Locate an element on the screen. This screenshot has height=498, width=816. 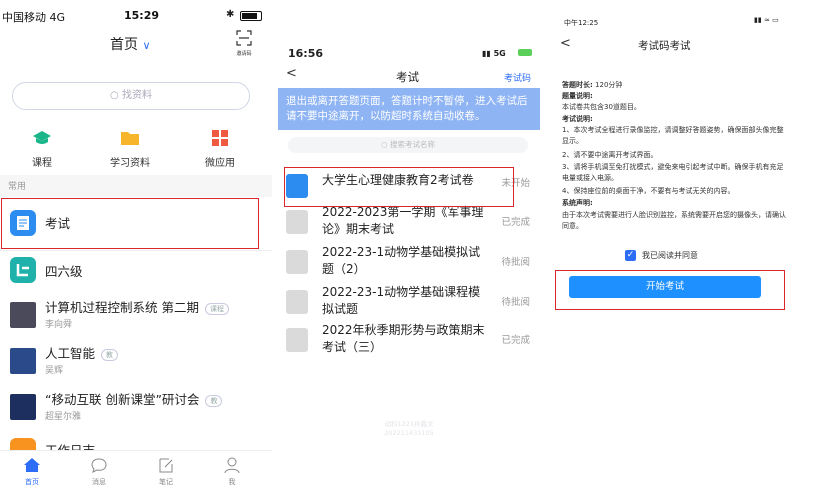
list-item-course-3: “移动互联 创新课堂”研讨会教 超星尔雅 is located at coordinates (135, 406).